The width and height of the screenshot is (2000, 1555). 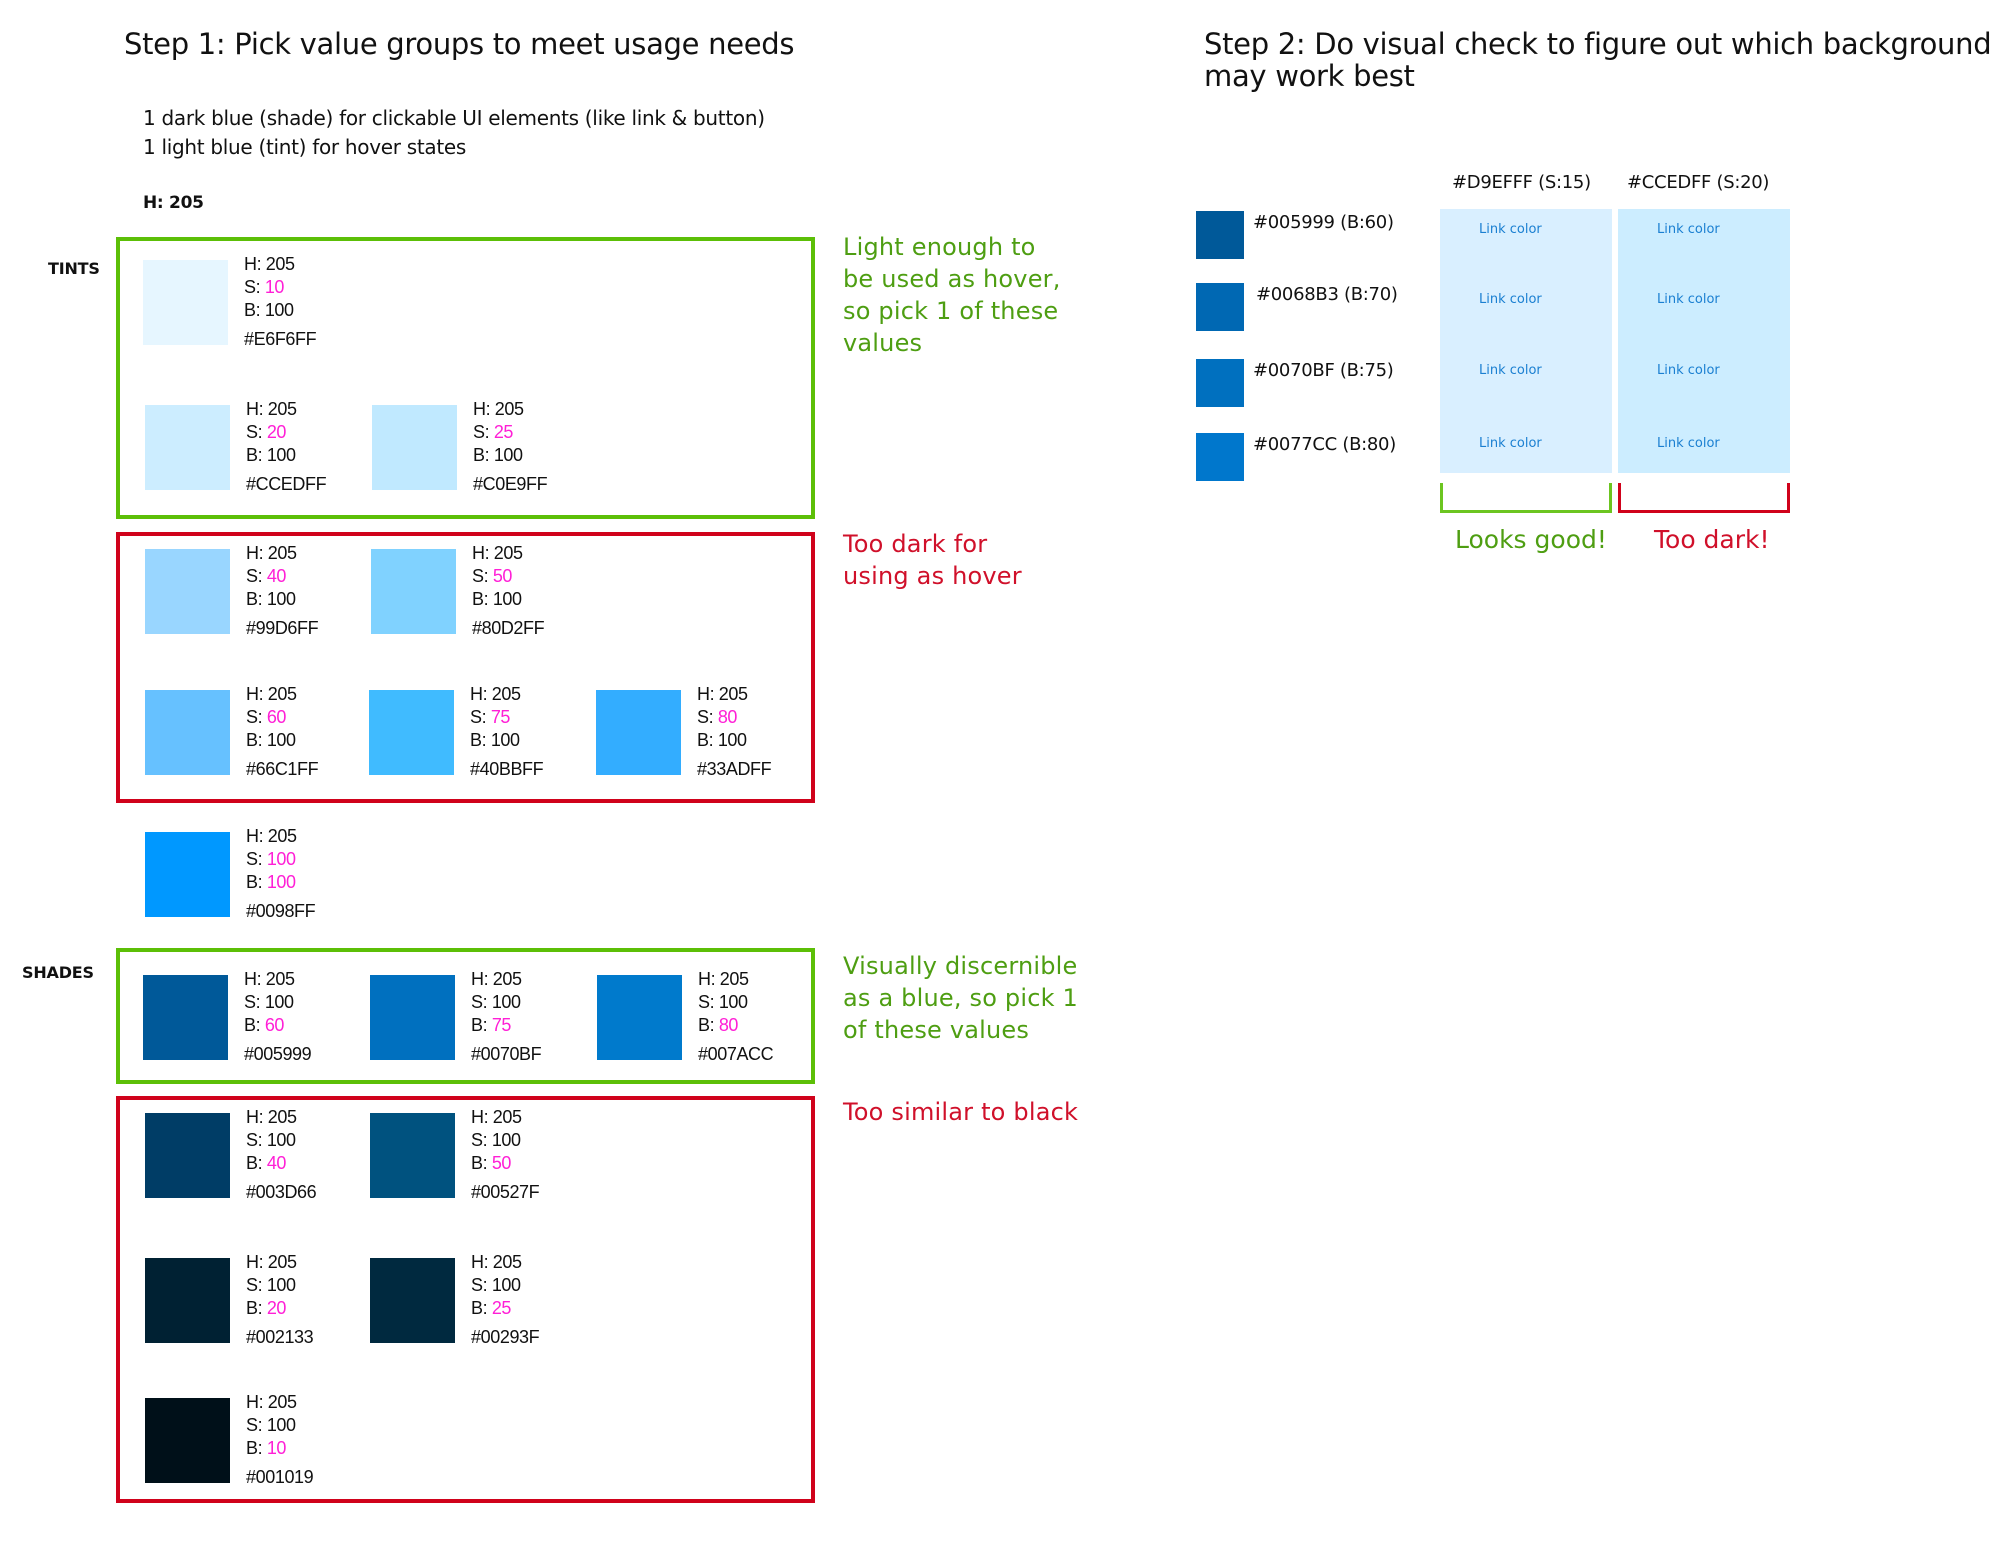 What do you see at coordinates (718, 1025) in the screenshot?
I see `brightness-value: B: 80` at bounding box center [718, 1025].